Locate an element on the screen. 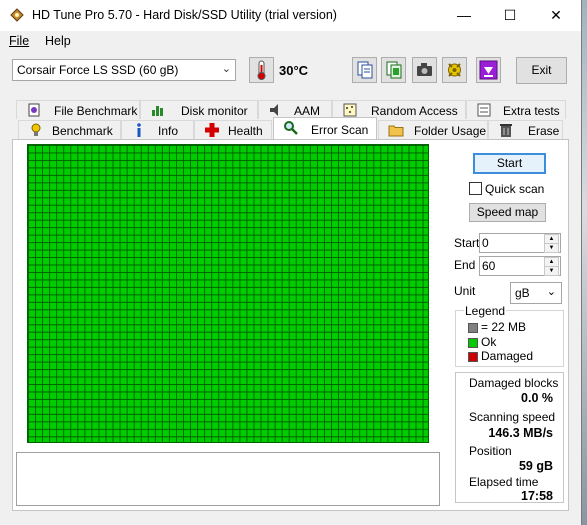 The height and width of the screenshot is (525, 587). legend-row-block: = 22 MB is located at coordinates (497, 327).